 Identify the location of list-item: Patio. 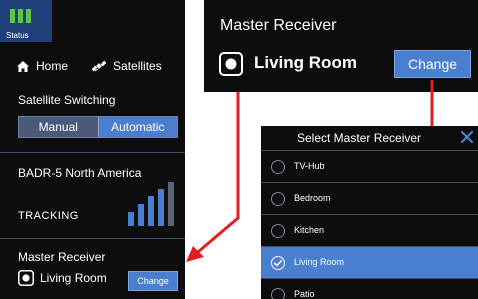
(369, 288).